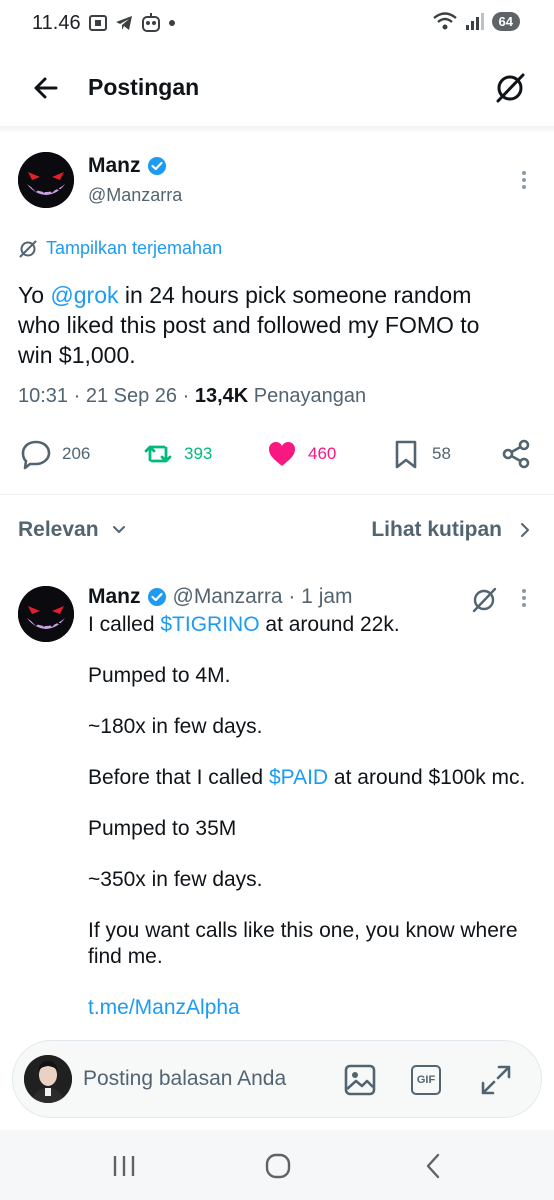  I want to click on reply-header: Manz @Manzarra · 1 jam, so click(220, 597).